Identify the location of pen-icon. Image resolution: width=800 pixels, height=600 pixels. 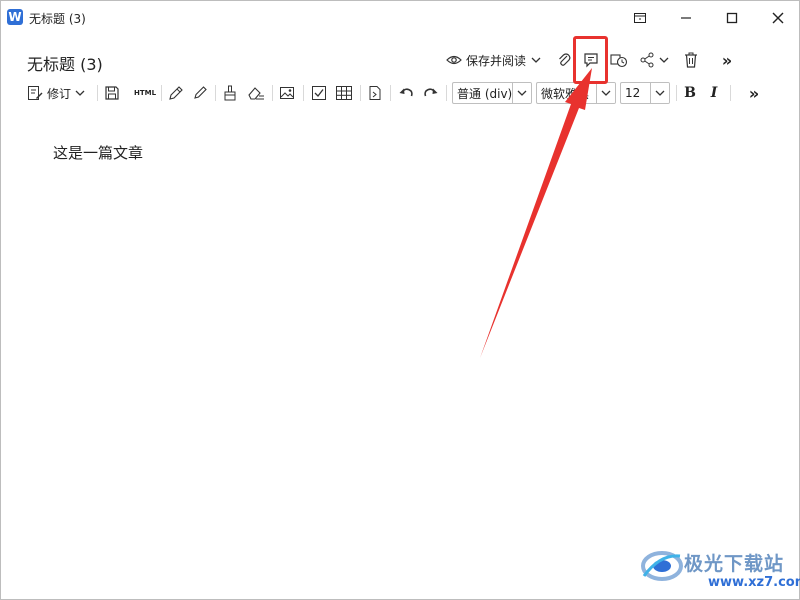
(176, 93).